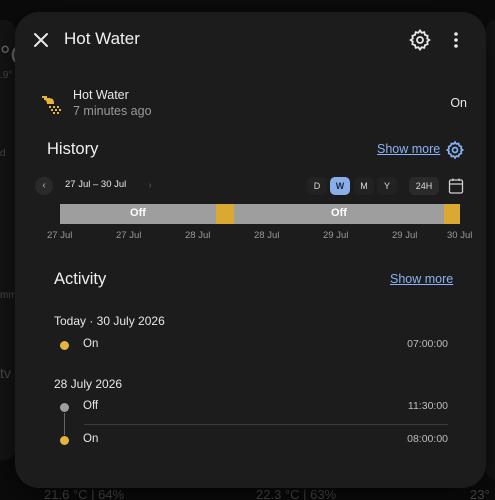  Describe the element at coordinates (88, 384) in the screenshot. I see `activity-day-title: 28 July 2026` at that location.